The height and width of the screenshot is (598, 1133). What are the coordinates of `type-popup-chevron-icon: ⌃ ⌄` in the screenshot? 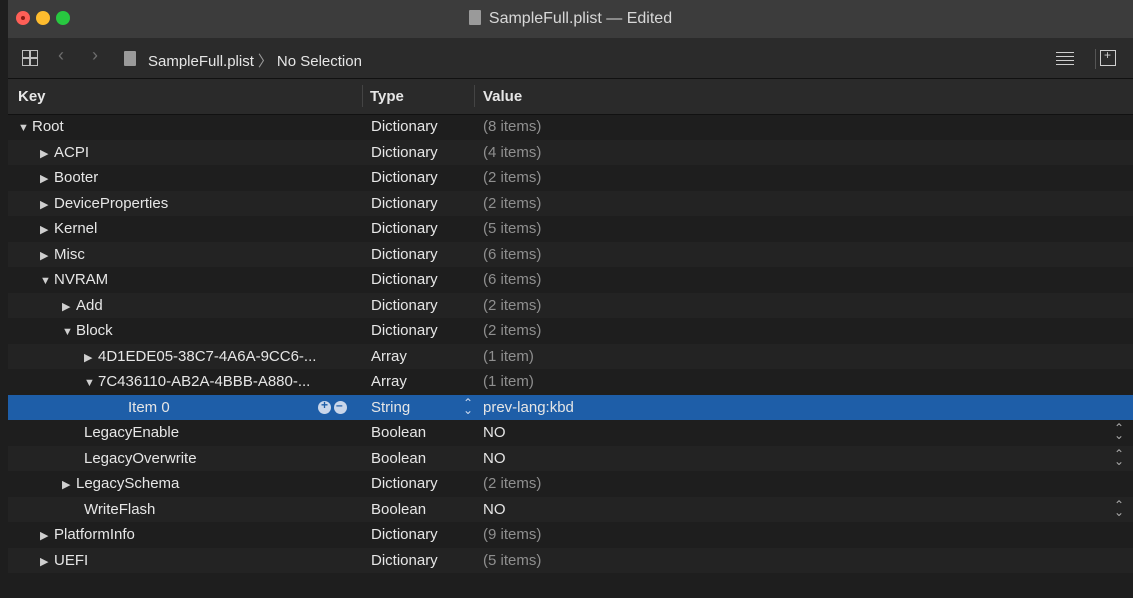 It's located at (468, 406).